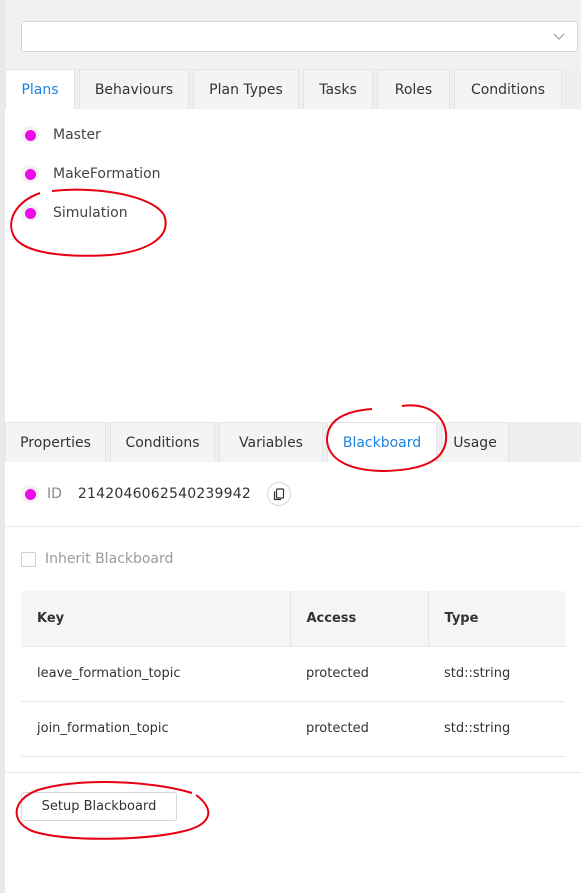  What do you see at coordinates (28, 559) in the screenshot?
I see `inherit-blackboard-checkbox` at bounding box center [28, 559].